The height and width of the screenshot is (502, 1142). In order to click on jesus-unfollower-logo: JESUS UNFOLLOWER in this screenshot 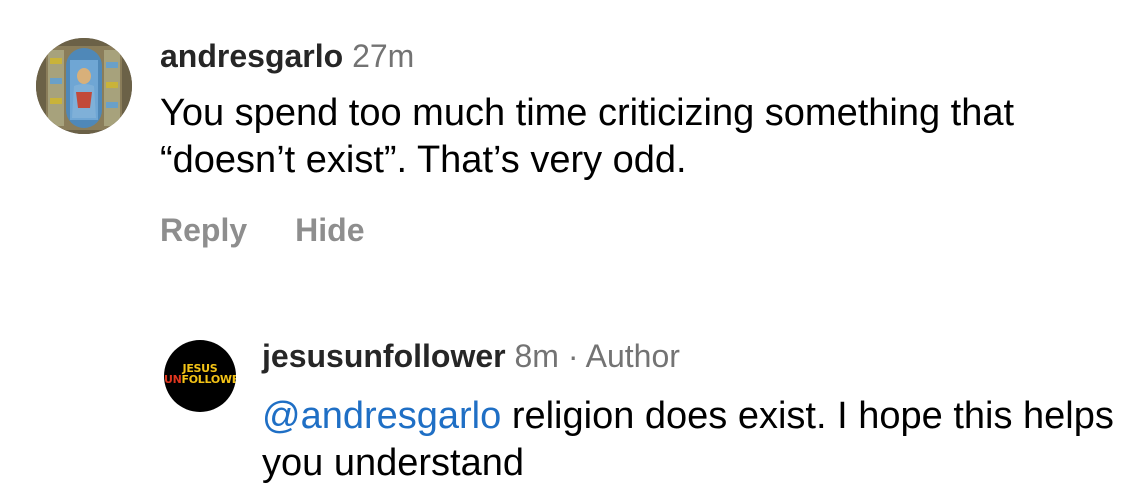, I will do `click(200, 374)`.